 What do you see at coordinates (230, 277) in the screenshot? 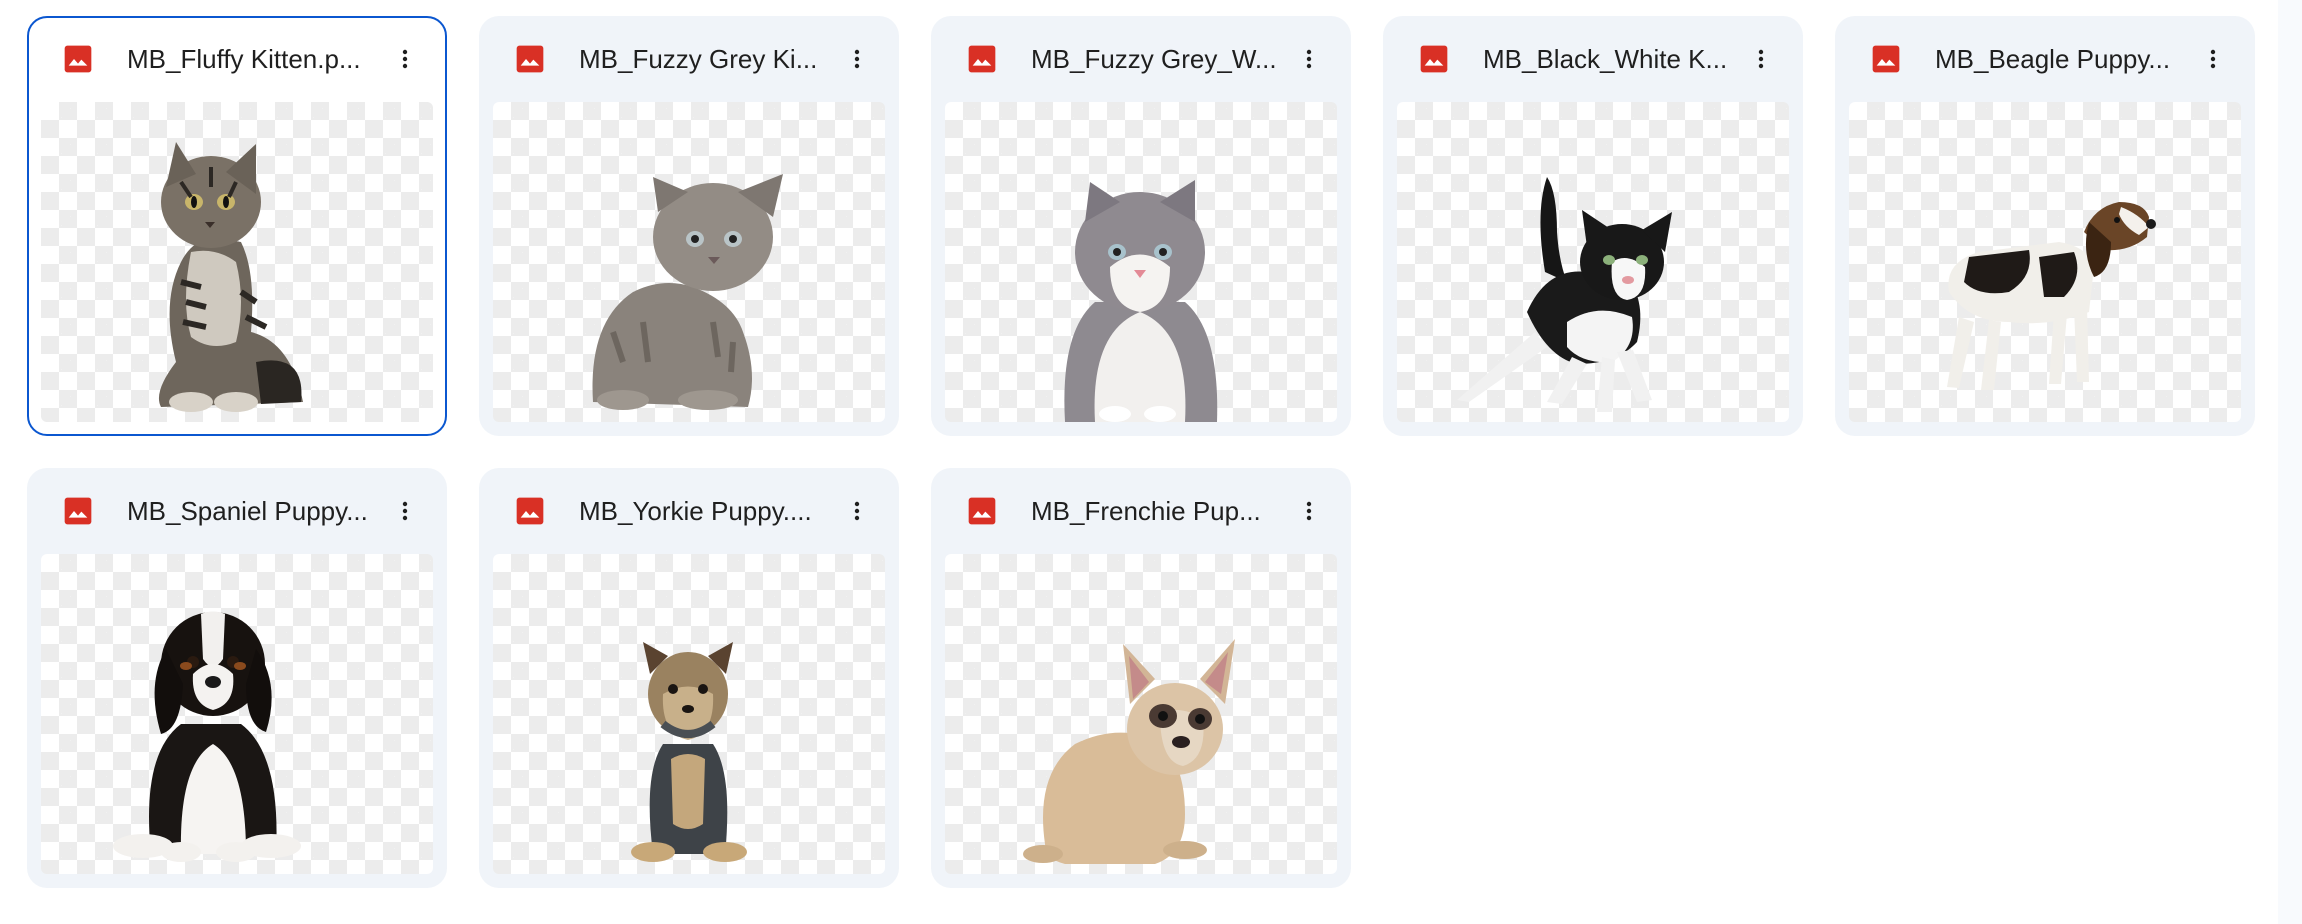
I see `tabby-kitten-image` at bounding box center [230, 277].